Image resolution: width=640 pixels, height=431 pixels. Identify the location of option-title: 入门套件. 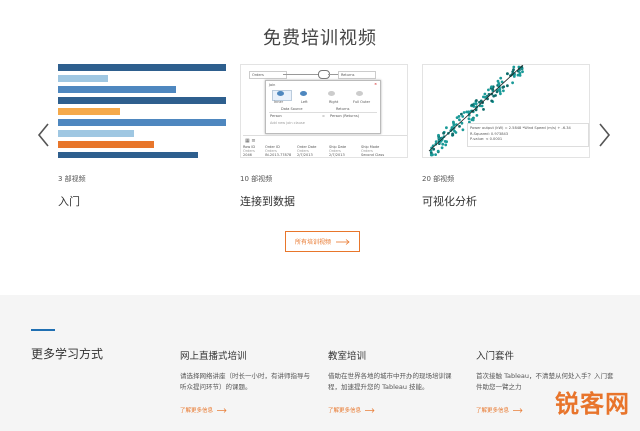
(495, 356).